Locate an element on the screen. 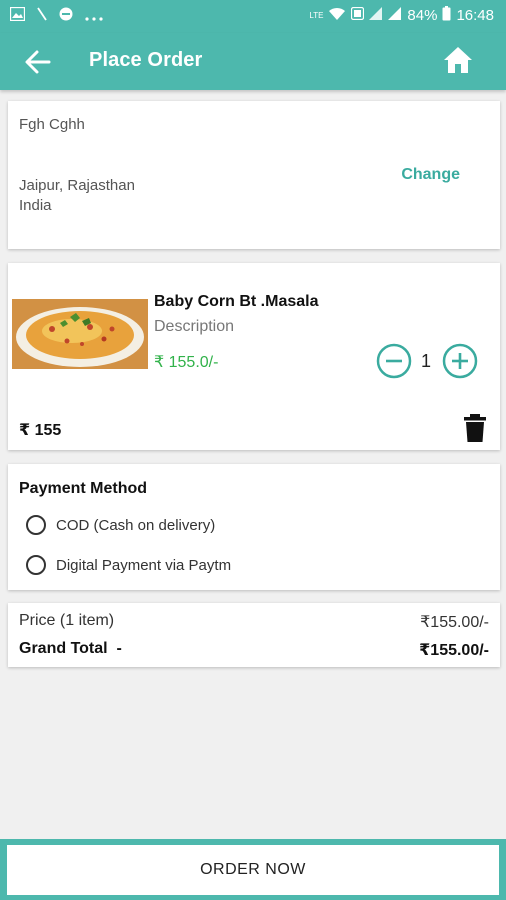  payment-option-paytm: Digital Payment via Paytm is located at coordinates (128, 565).